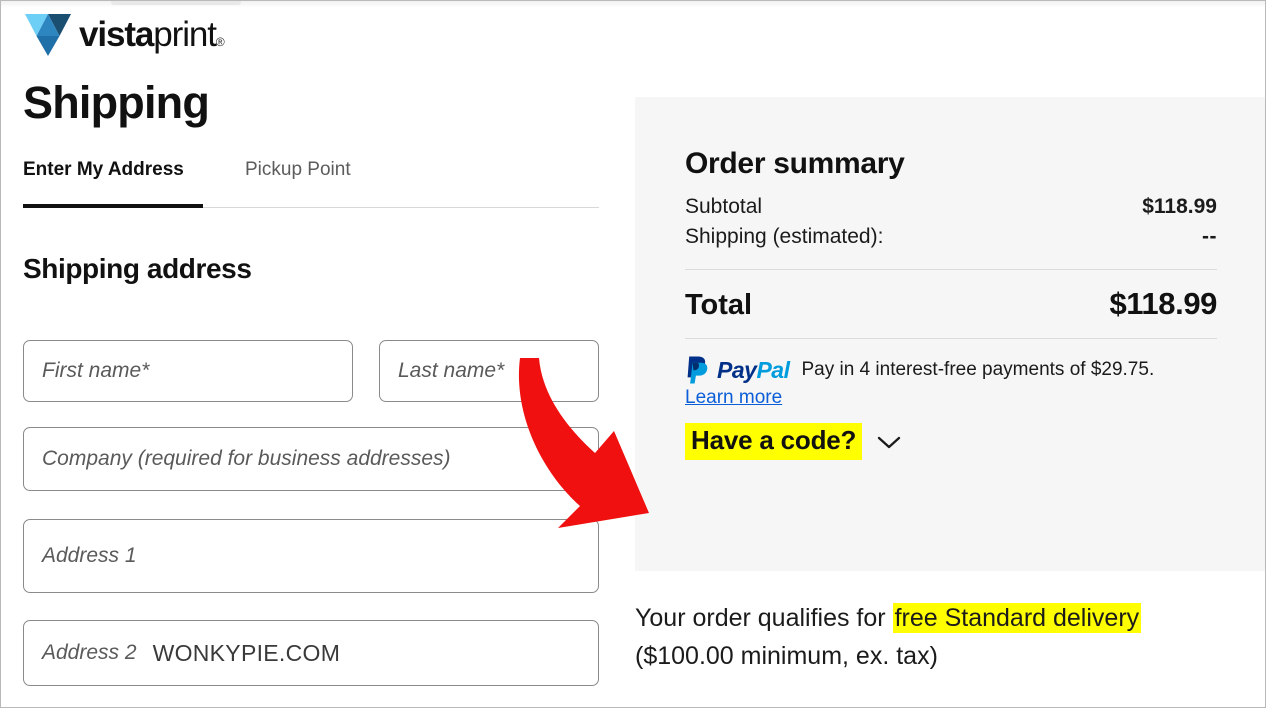  What do you see at coordinates (311, 183) in the screenshot?
I see `address-mode-tabs: Enter My Address Pickup Point` at bounding box center [311, 183].